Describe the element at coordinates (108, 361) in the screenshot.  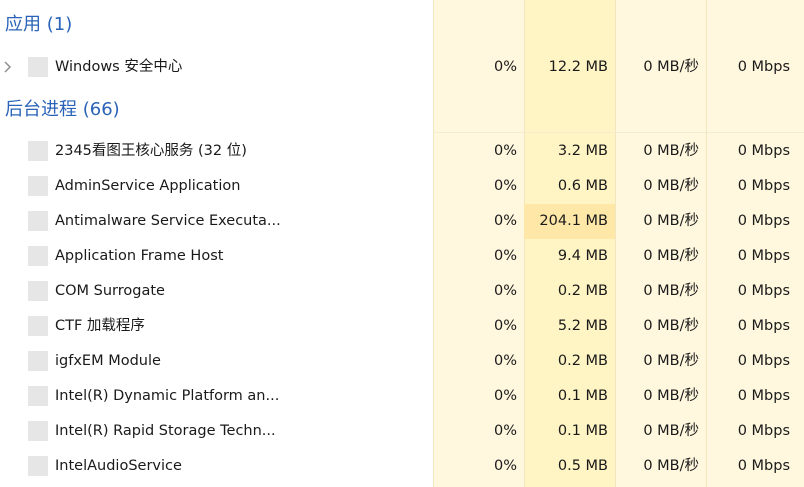
I see `process-name: igfxEM Module` at that location.